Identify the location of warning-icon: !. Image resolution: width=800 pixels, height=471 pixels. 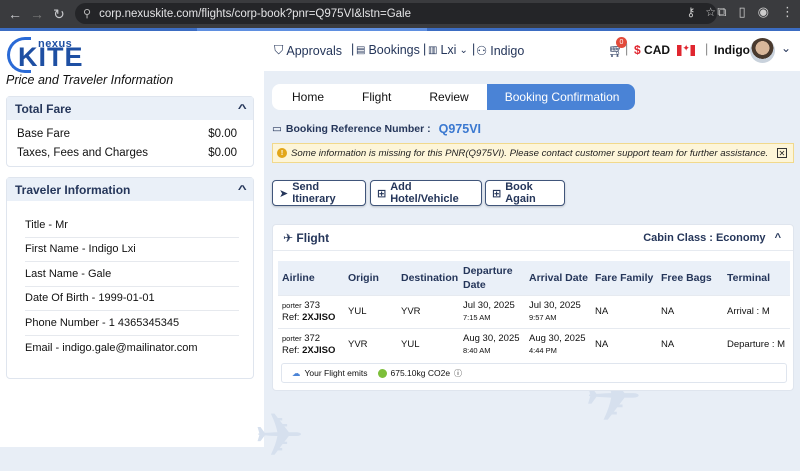
(282, 153).